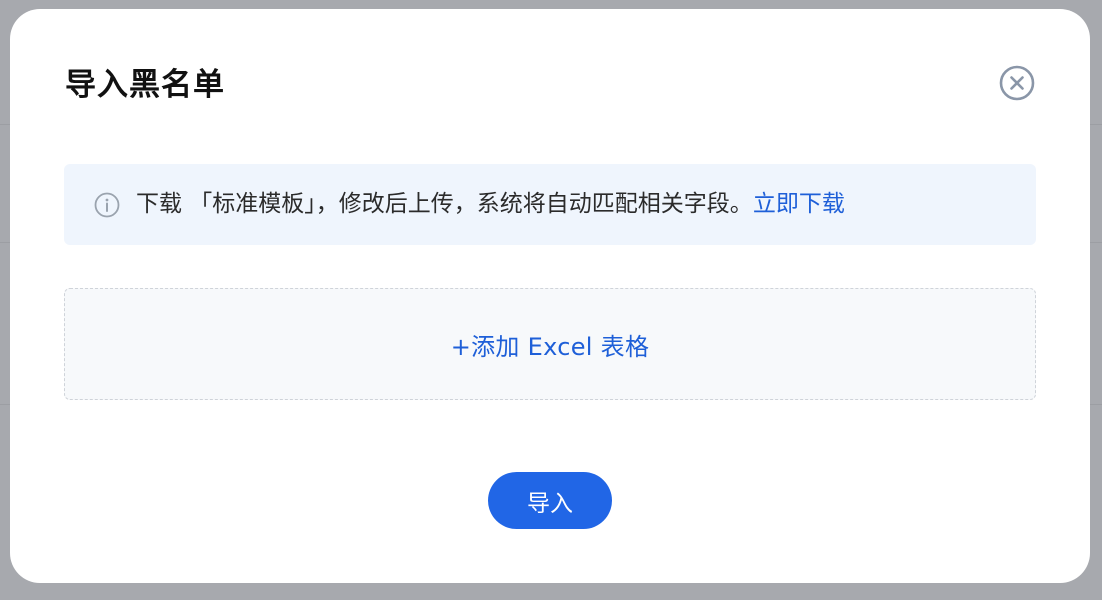 Image resolution: width=1102 pixels, height=600 pixels. Describe the element at coordinates (107, 205) in the screenshot. I see `info-circle-icon` at that location.